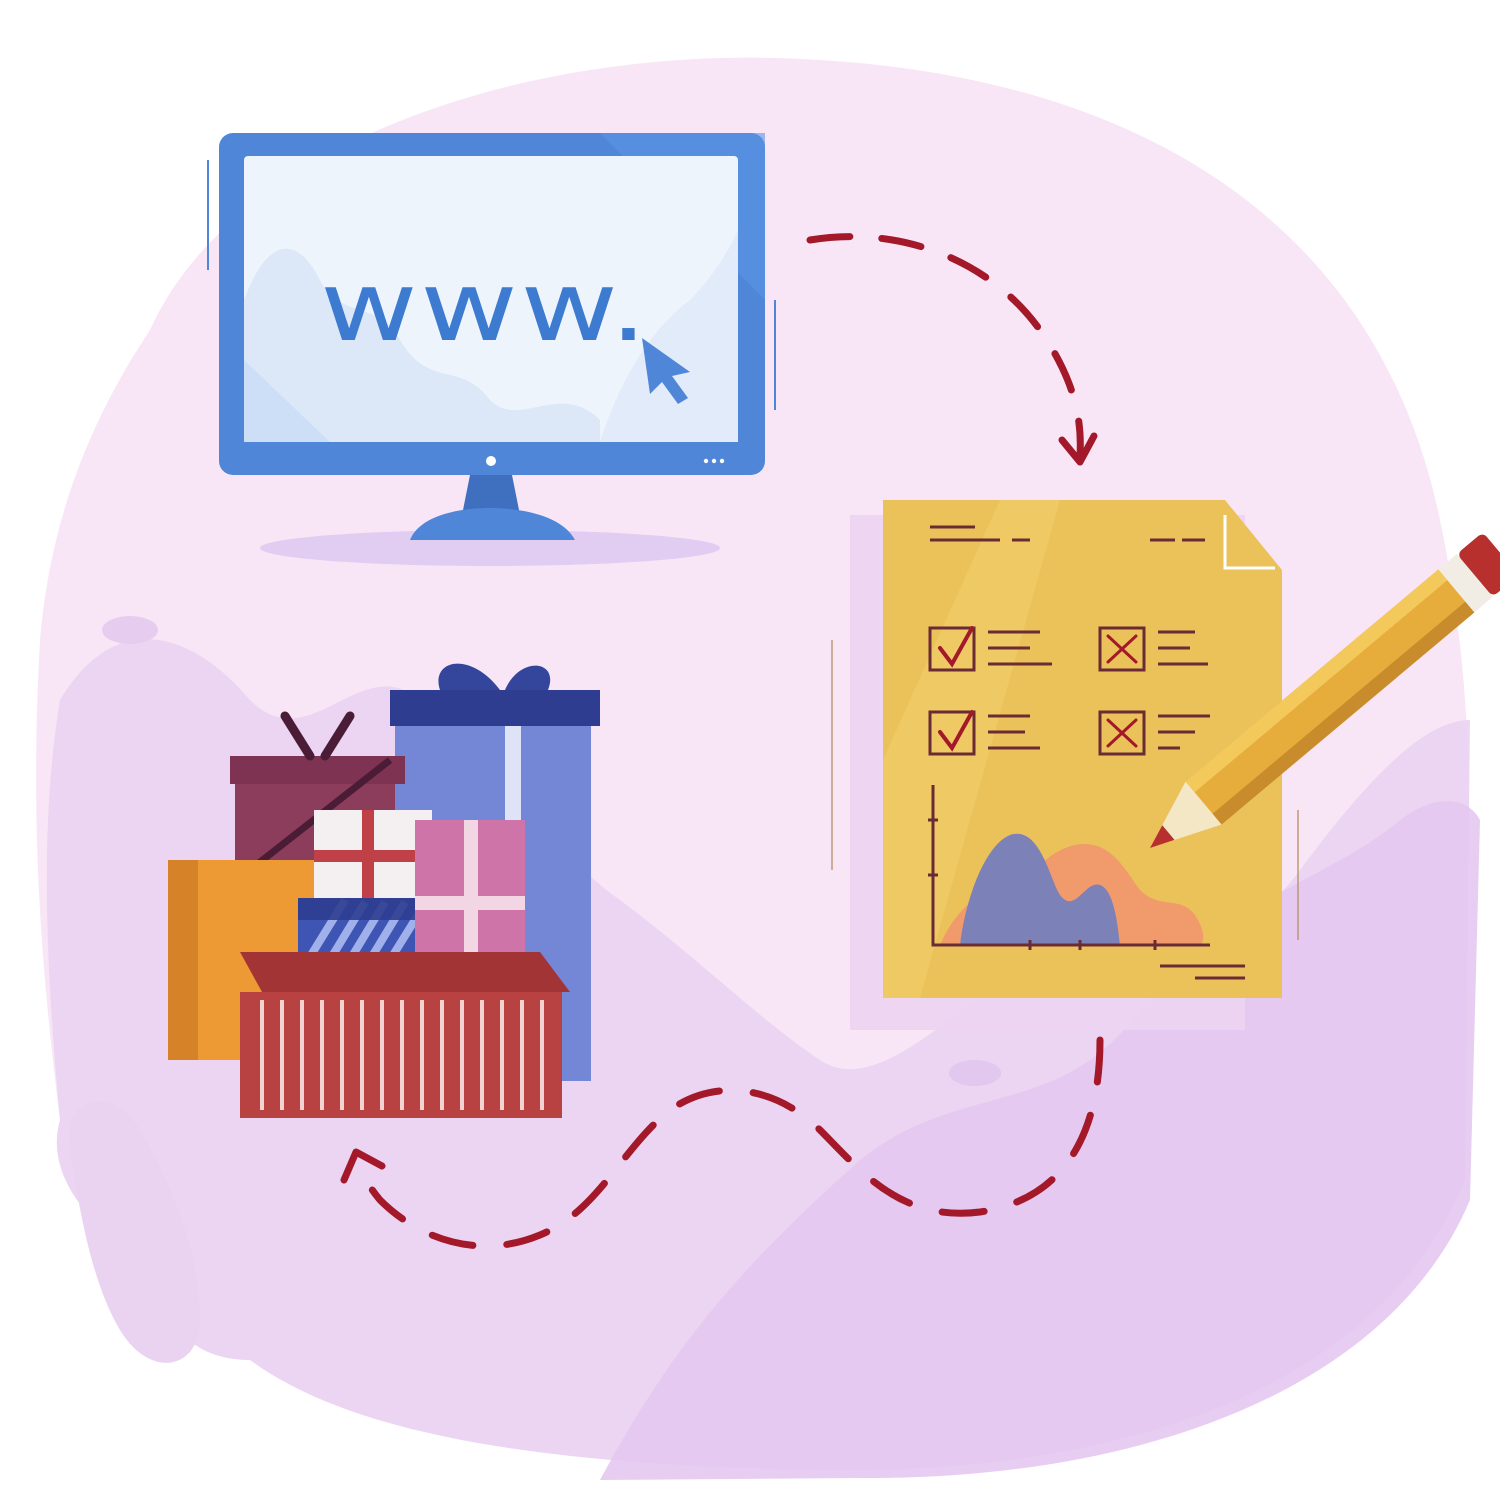 The image size is (1500, 1500). Describe the element at coordinates (183, 960) in the screenshot. I see `gift-box-orange-side` at that location.